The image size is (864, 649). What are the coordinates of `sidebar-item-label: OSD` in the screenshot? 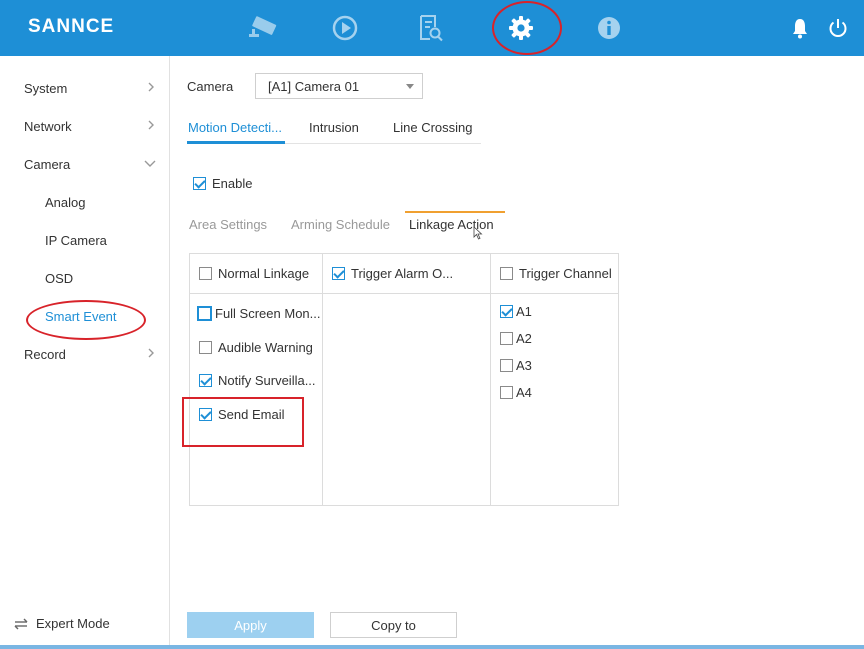 It's located at (59, 278).